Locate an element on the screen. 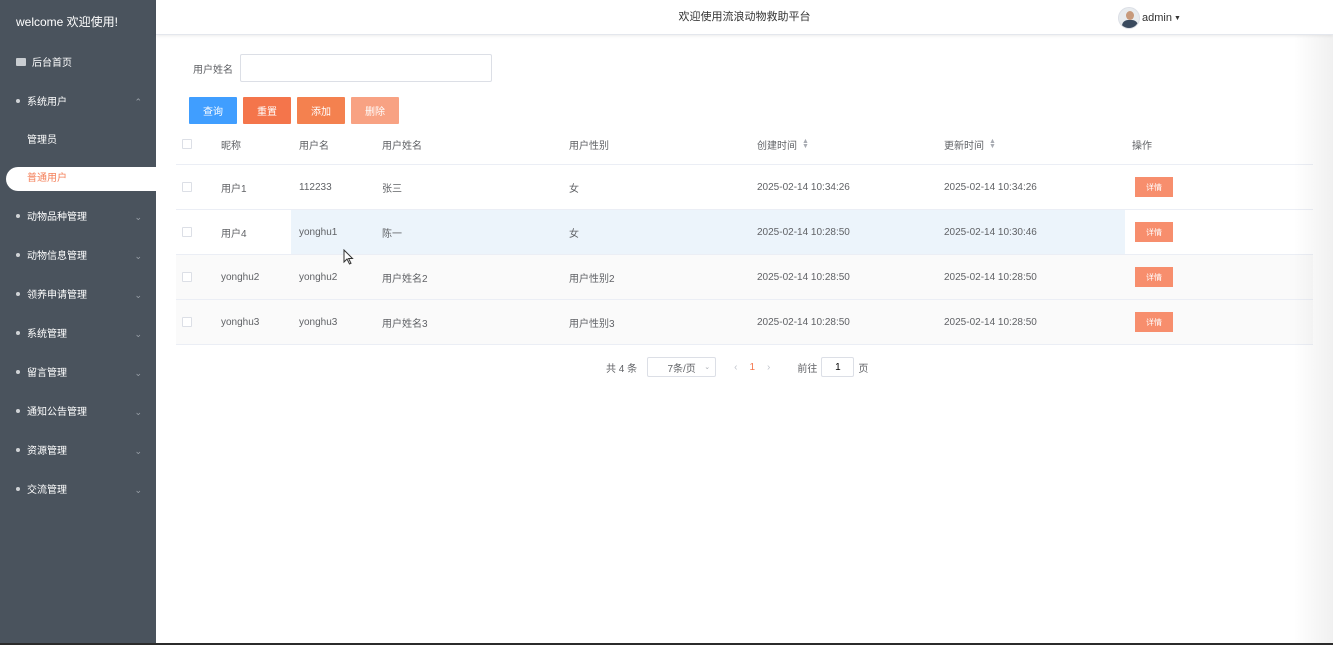 The height and width of the screenshot is (645, 1333). cell-nickname: 用户4 is located at coordinates (234, 234).